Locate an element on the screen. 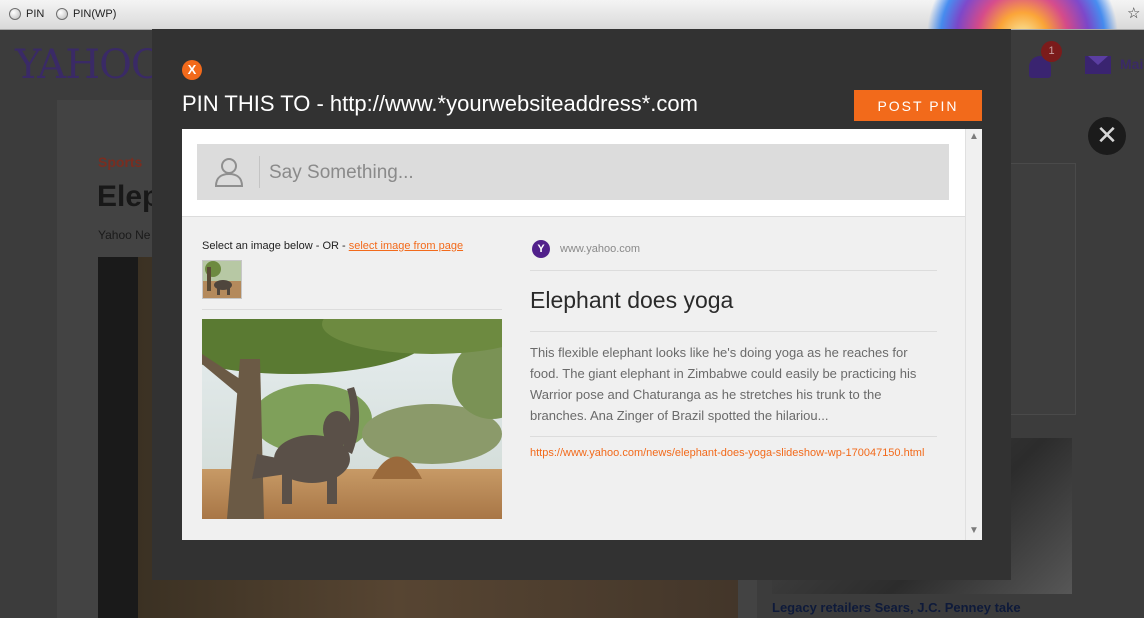 Image resolution: width=1144 pixels, height=618 pixels. yahoo-logo: YAHOO is located at coordinates (89, 65).